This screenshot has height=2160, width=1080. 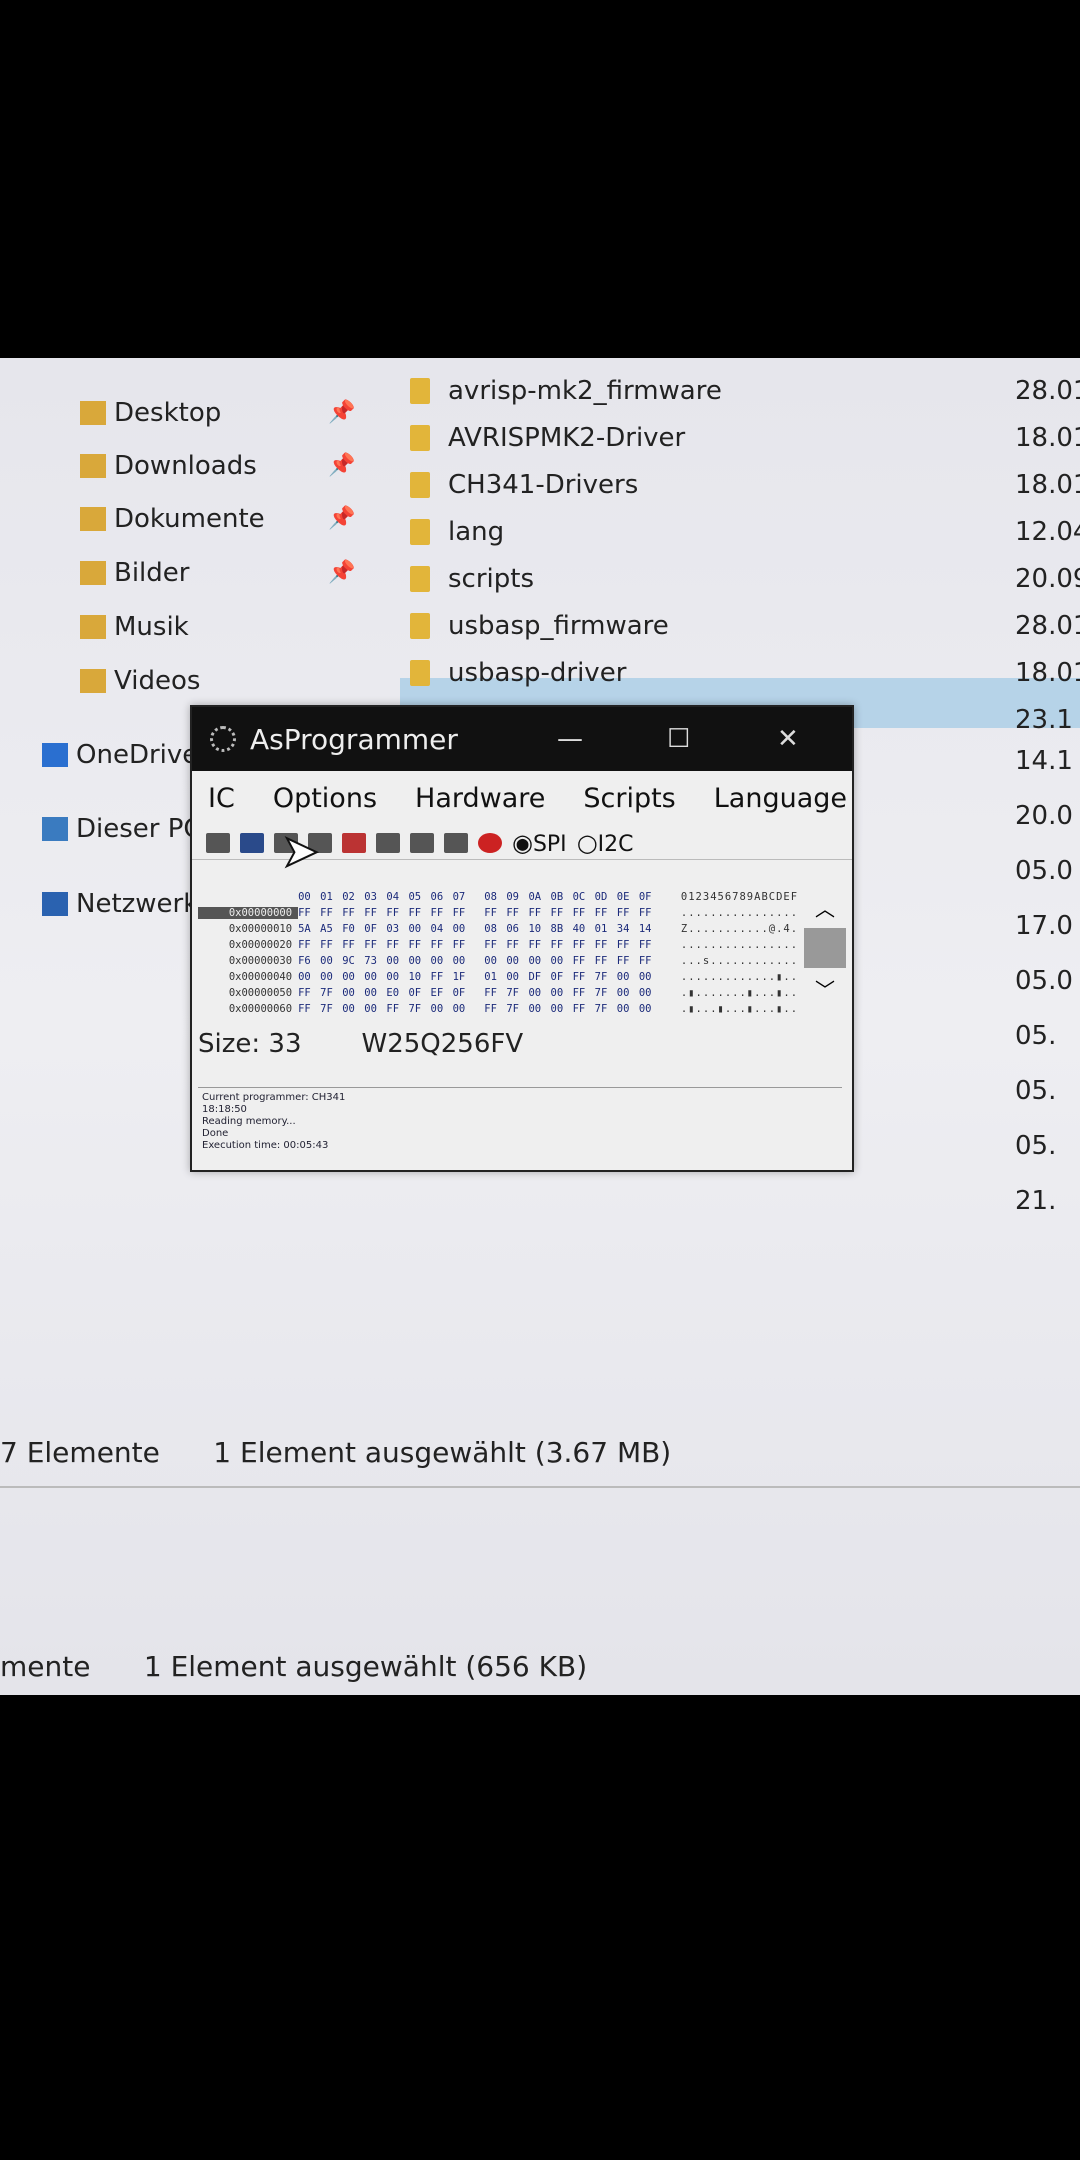 I want to click on hex-byte: DF, so click(x=539, y=977).